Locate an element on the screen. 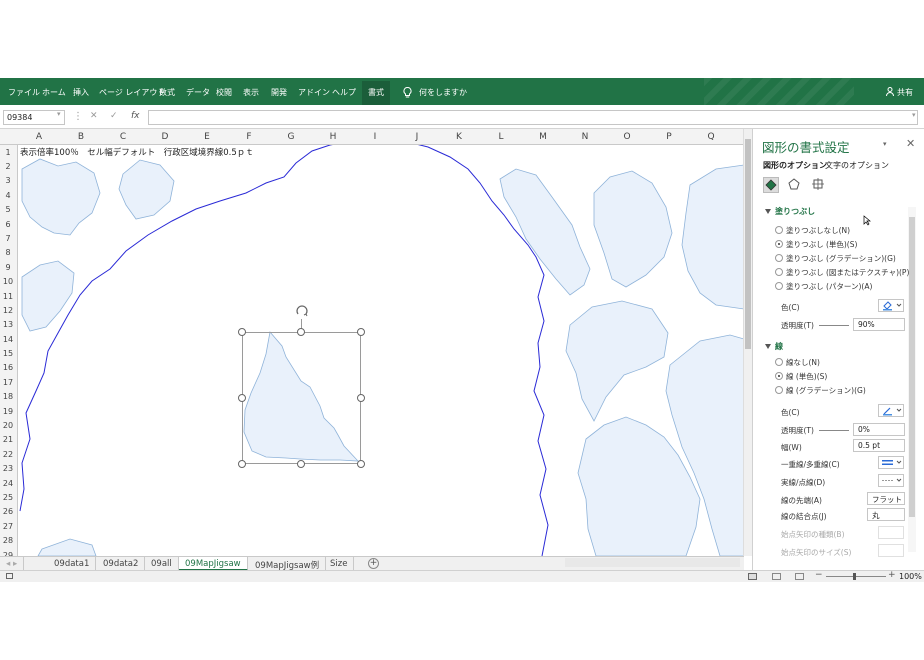 Image resolution: width=924 pixels, height=660 pixels. join-type-select: 丸 is located at coordinates (886, 514).